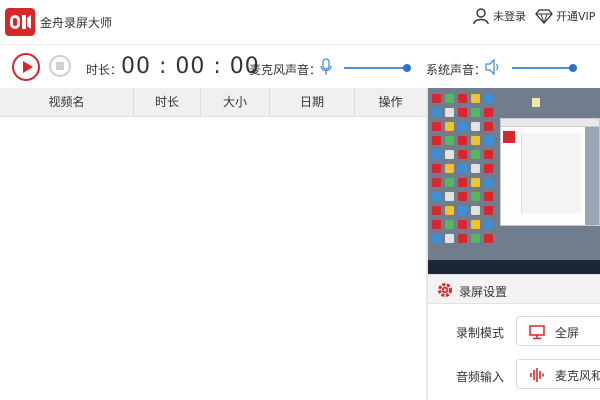 The image size is (600, 400). I want to click on start-record-button, so click(26, 67).